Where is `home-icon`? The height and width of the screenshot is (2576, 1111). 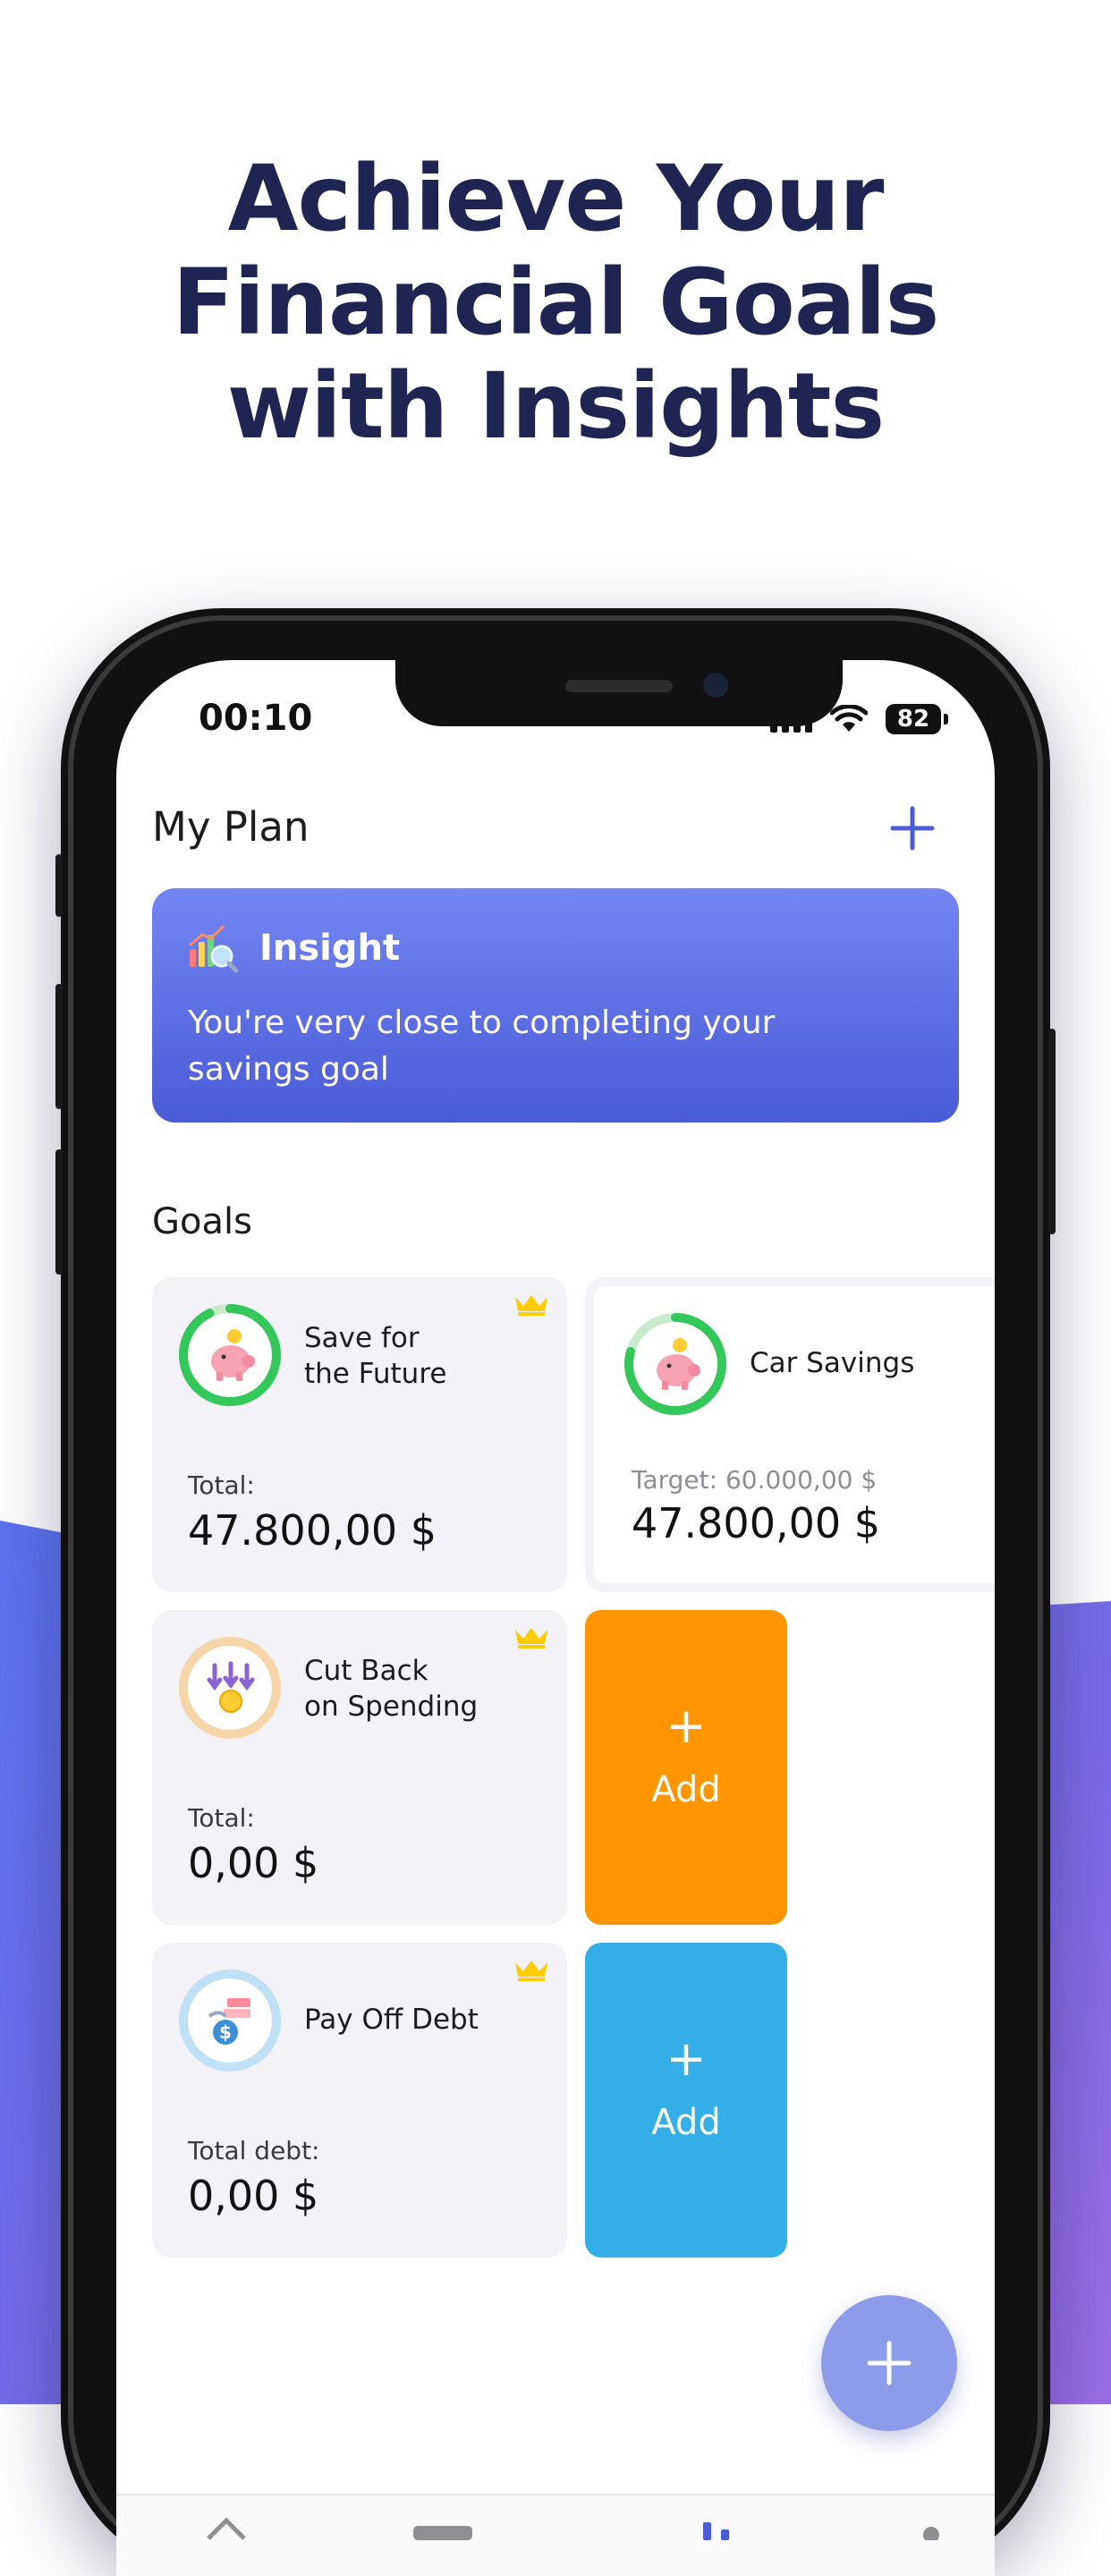 home-icon is located at coordinates (226, 2526).